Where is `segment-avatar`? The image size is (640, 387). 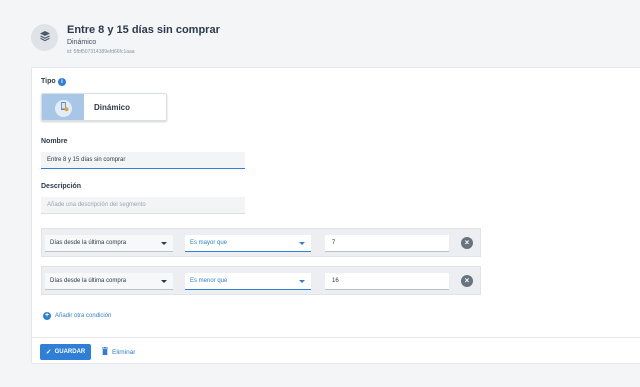
segment-avatar is located at coordinates (44, 37).